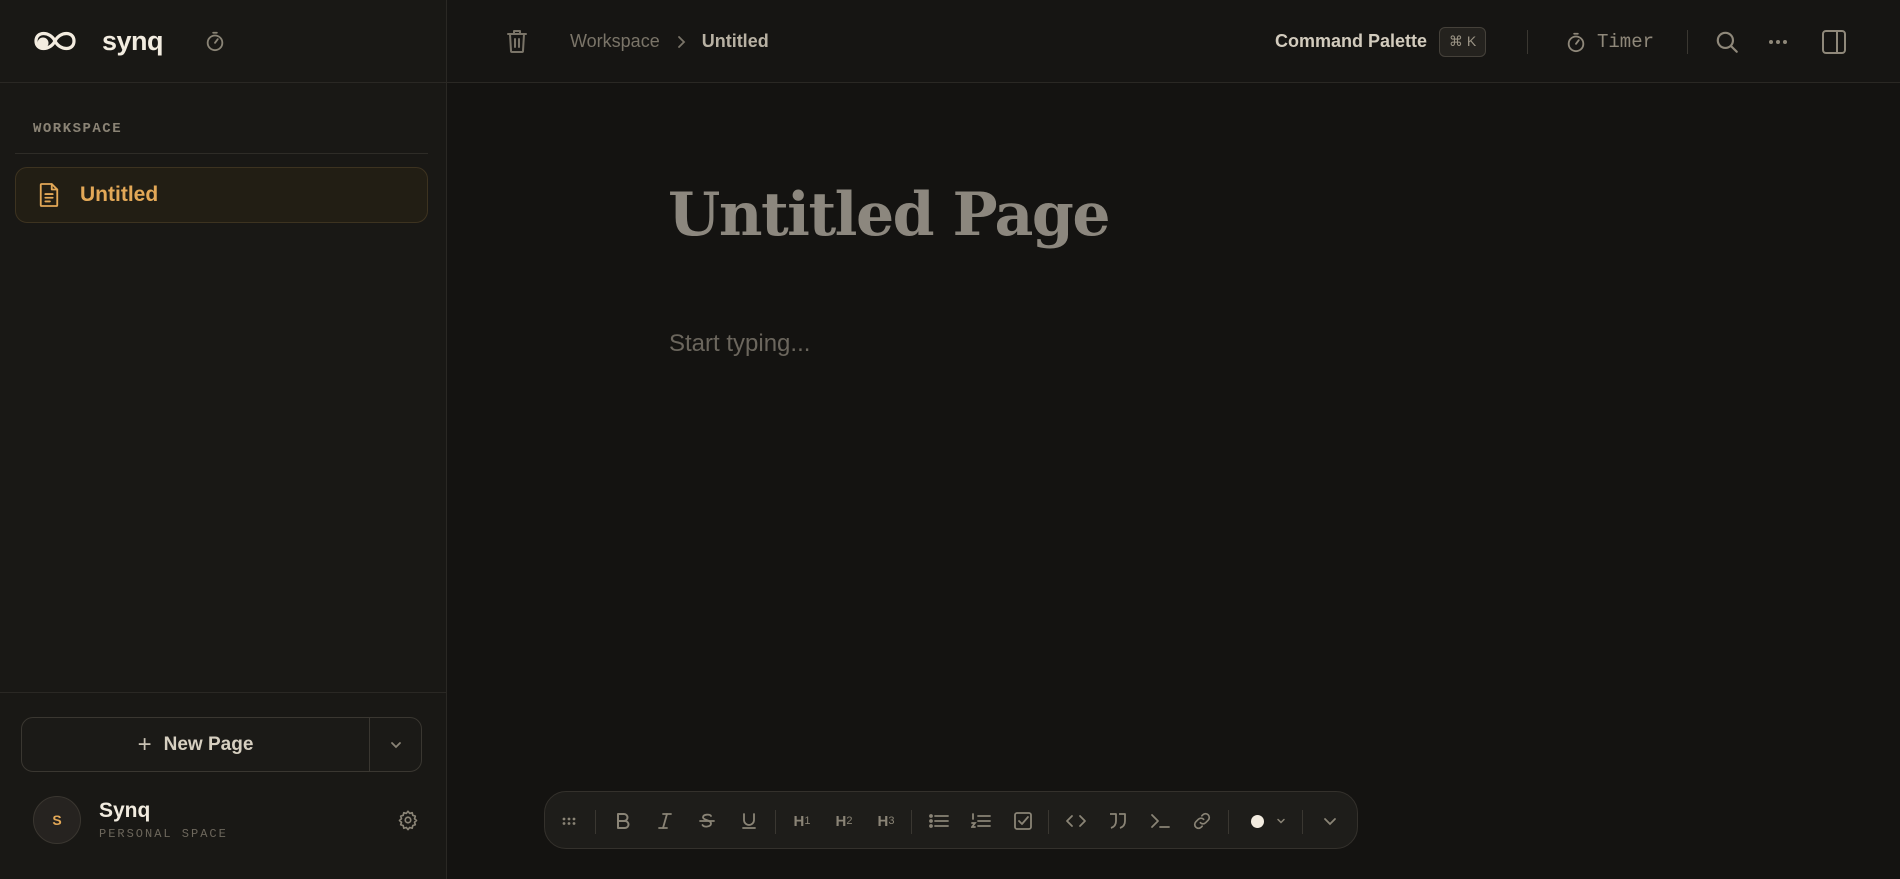  I want to click on strikethrough-icon, so click(707, 821).